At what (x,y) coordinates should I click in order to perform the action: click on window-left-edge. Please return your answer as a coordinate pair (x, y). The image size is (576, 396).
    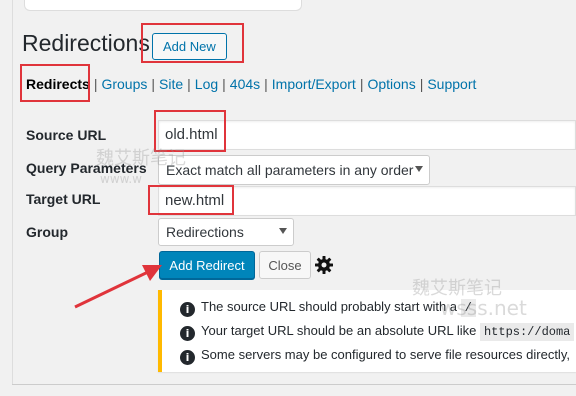
    Looking at the image, I should click on (12, 192).